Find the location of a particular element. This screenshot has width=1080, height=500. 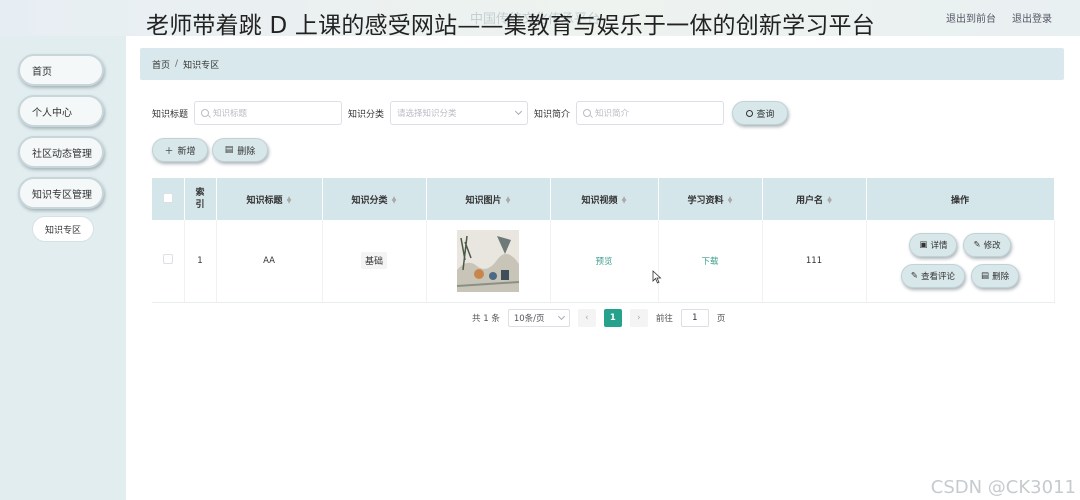

sidebar-item-community-mgmt: 社区动态管理 is located at coordinates (61, 152).